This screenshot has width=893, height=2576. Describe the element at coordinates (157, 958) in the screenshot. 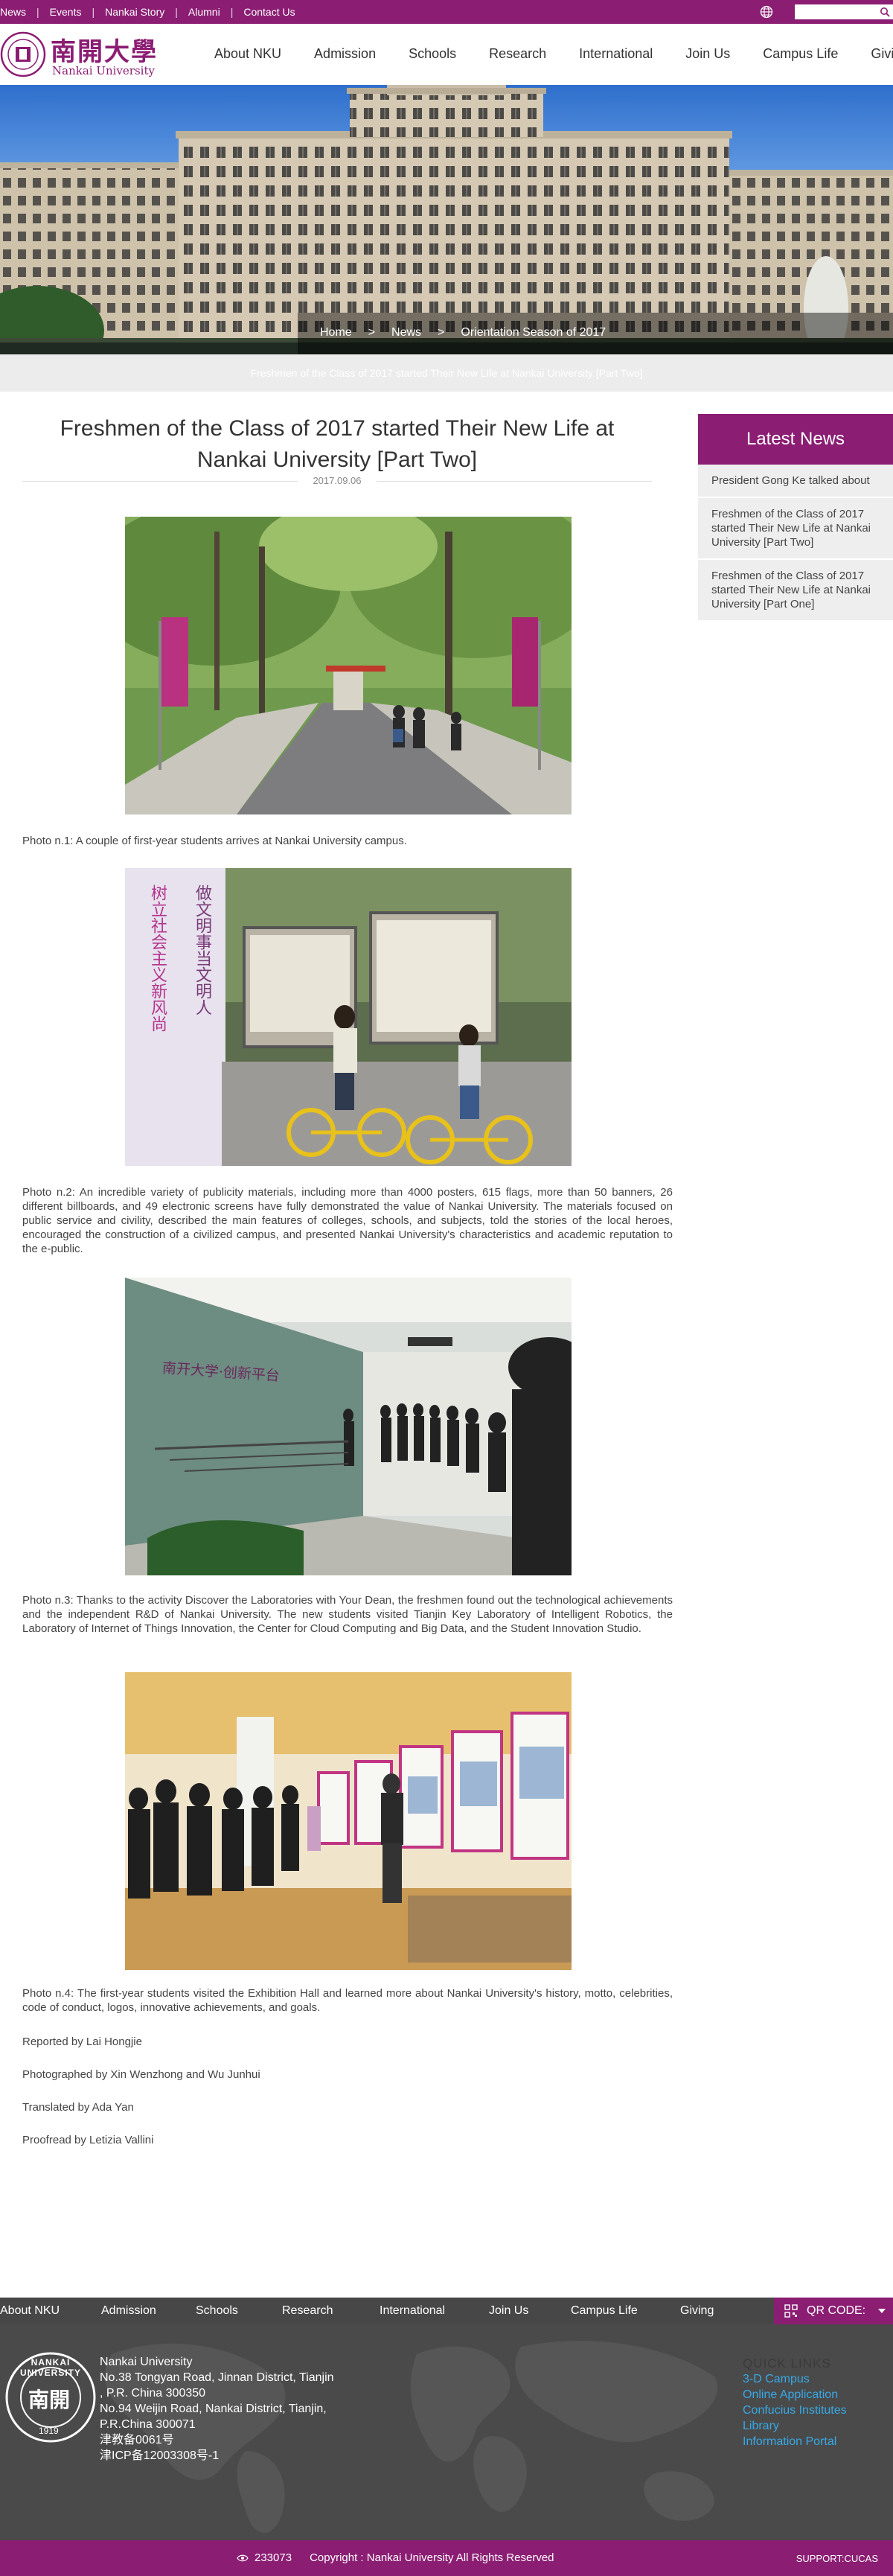

I see `photo-2-slogan-left: 树立社会主义新风尚` at that location.